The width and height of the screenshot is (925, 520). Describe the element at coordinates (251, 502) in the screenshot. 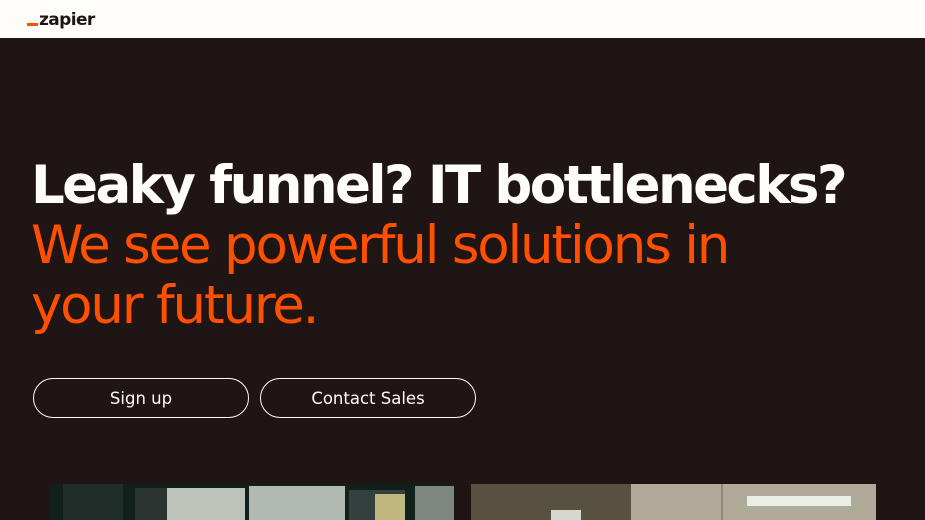

I see `hero-image-office-left` at that location.